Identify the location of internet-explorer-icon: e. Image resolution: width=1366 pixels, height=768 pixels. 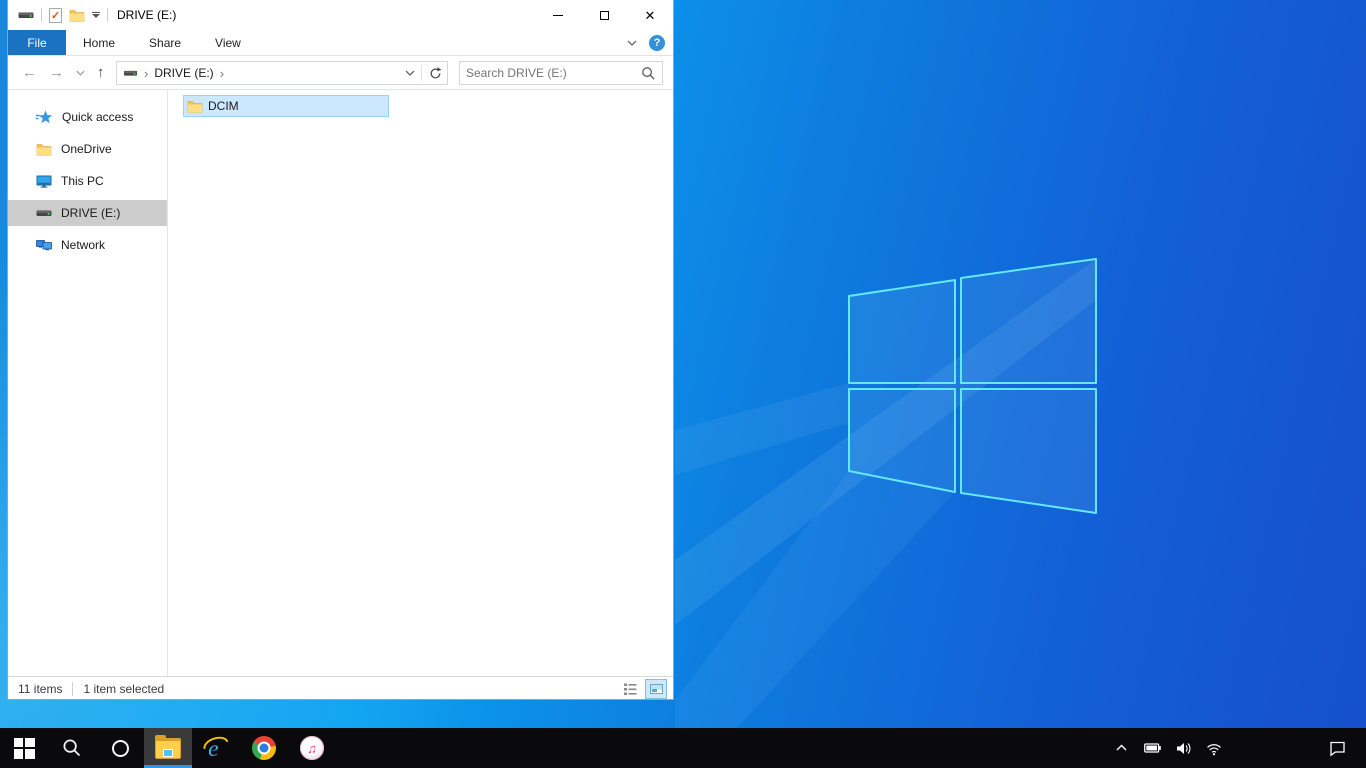
(216, 749).